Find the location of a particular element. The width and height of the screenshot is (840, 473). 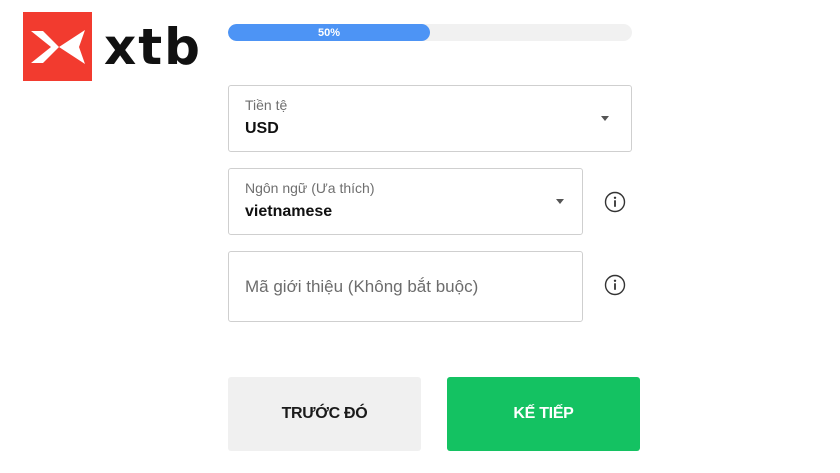

progress-label: 50% is located at coordinates (329, 32).